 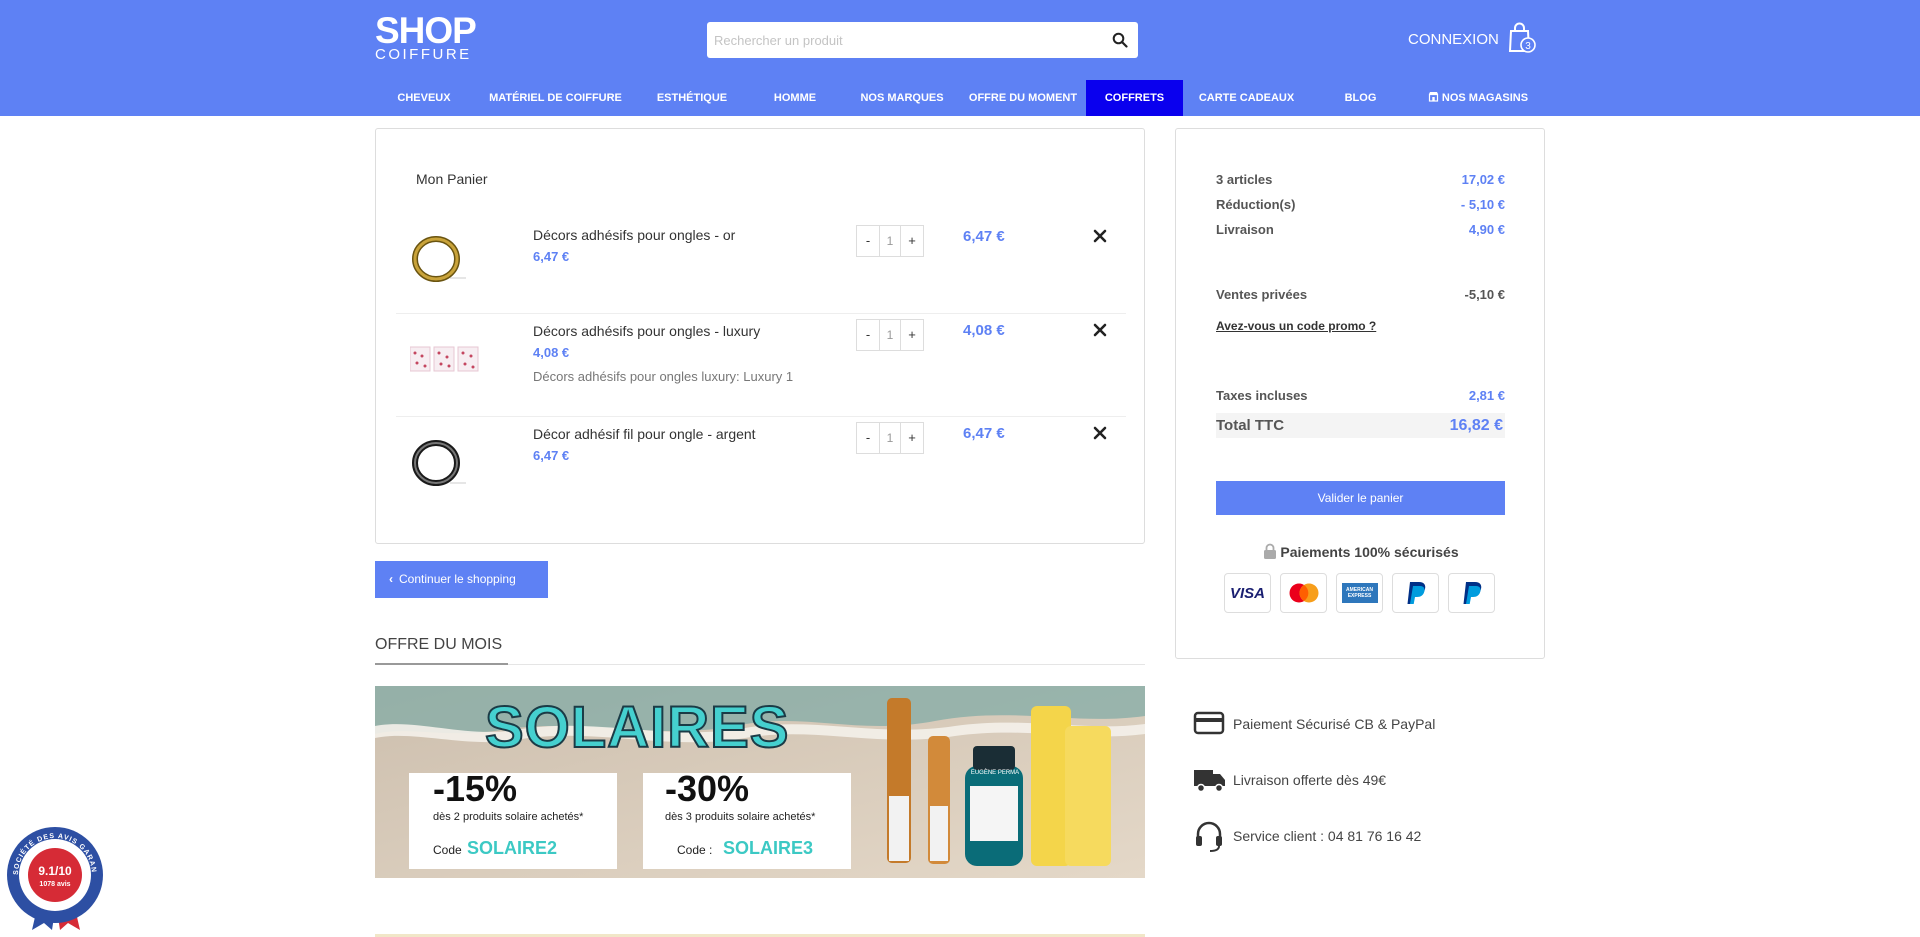 What do you see at coordinates (424, 98) in the screenshot?
I see `nav-cheveux: CHEVEUX` at bounding box center [424, 98].